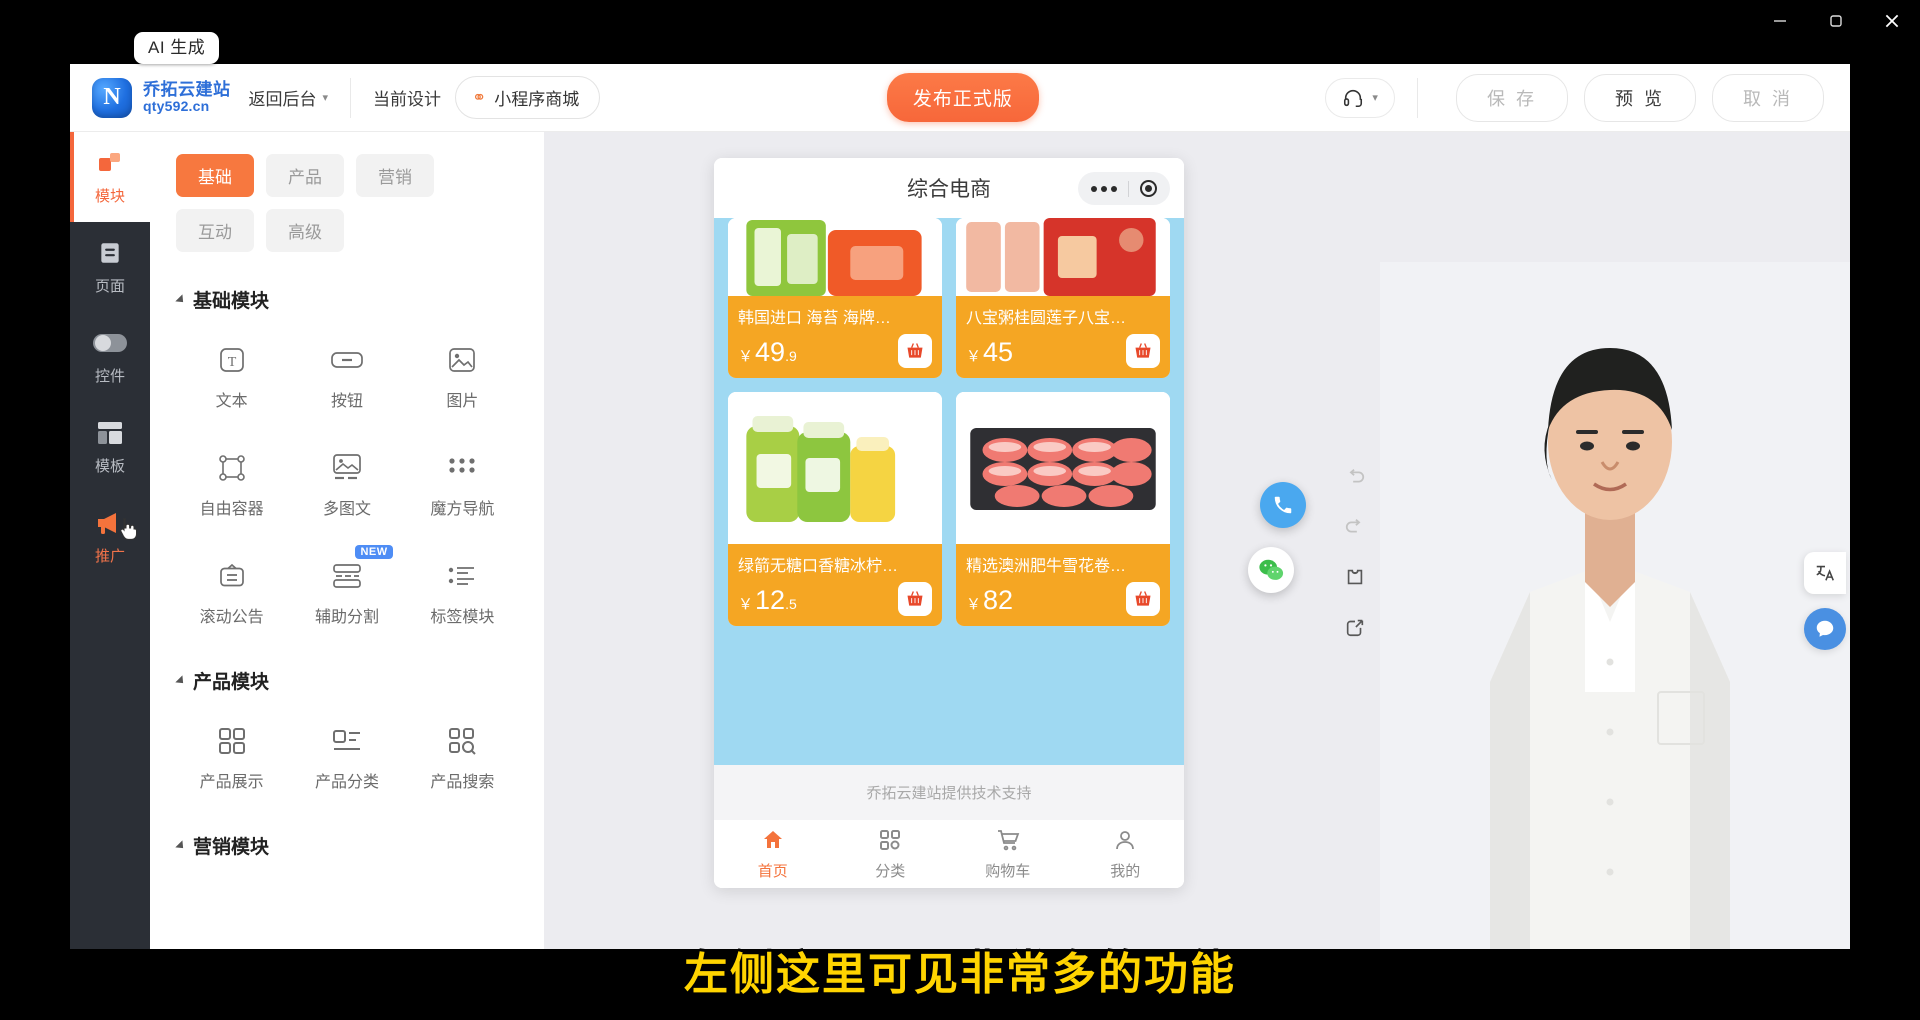  I want to click on module-announcement: 滚动公告, so click(231, 589).